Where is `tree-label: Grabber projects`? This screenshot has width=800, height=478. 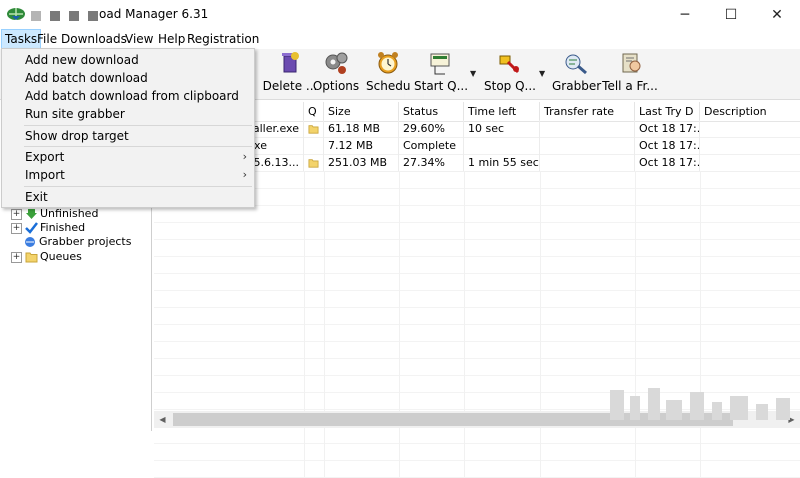 tree-label: Grabber projects is located at coordinates (85, 241).